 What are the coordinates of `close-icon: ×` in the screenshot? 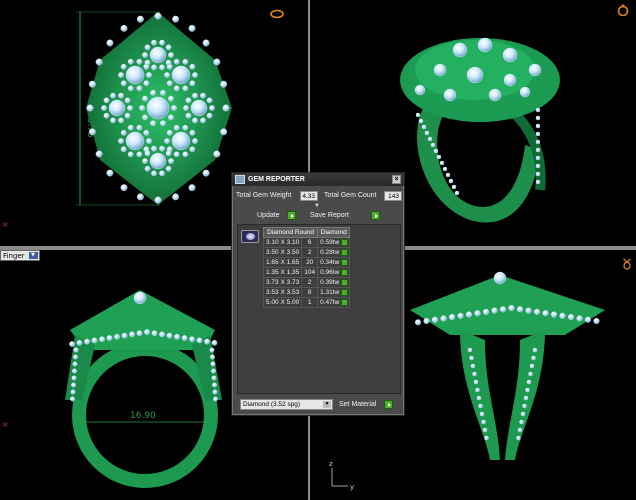 It's located at (396, 179).